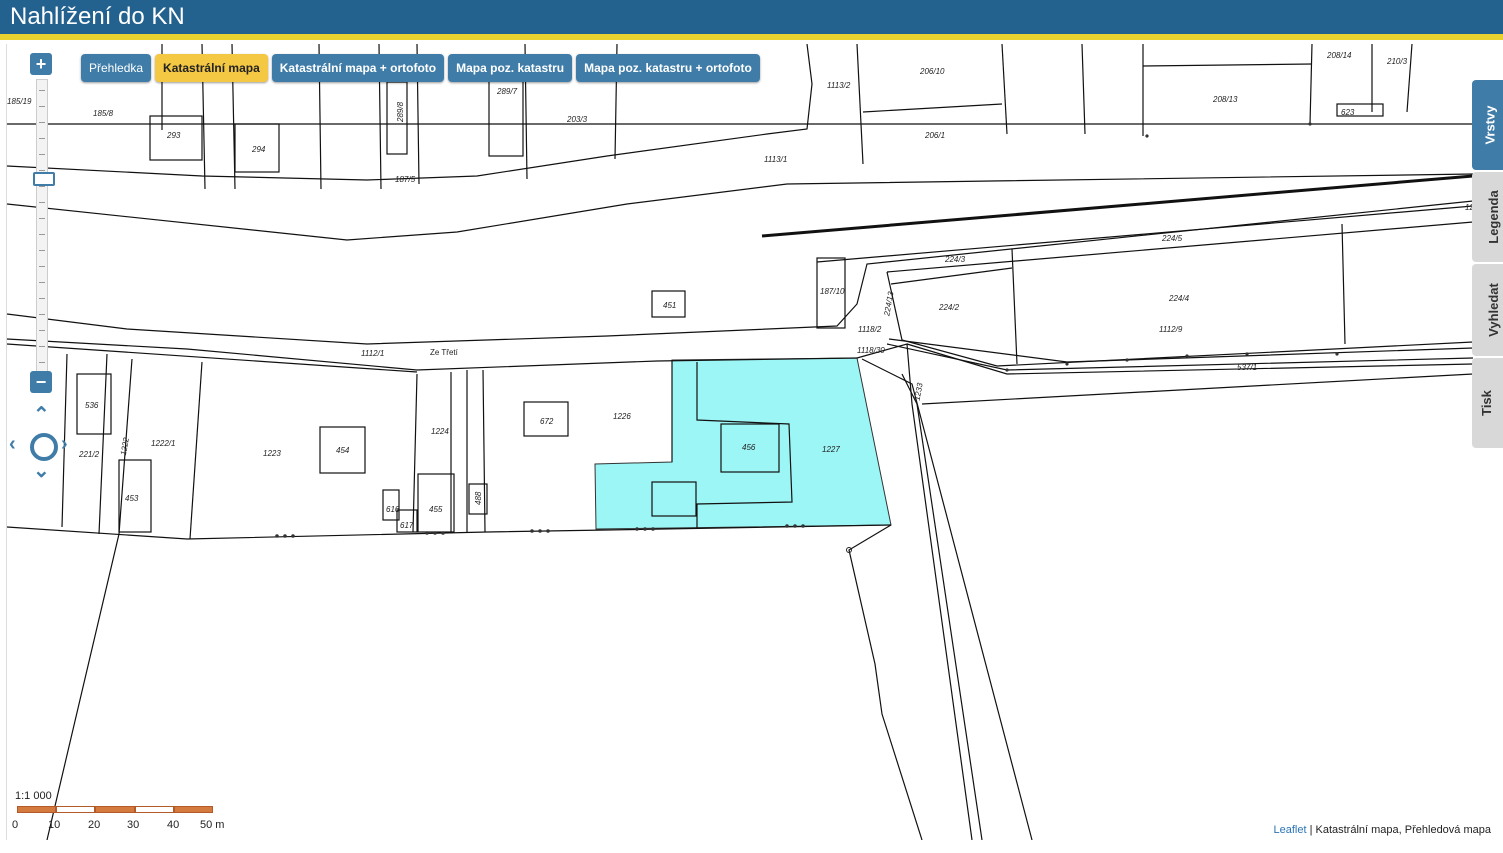 The height and width of the screenshot is (853, 1503). I want to click on side-tab-vrstvy: Vrstvy, so click(1487, 125).